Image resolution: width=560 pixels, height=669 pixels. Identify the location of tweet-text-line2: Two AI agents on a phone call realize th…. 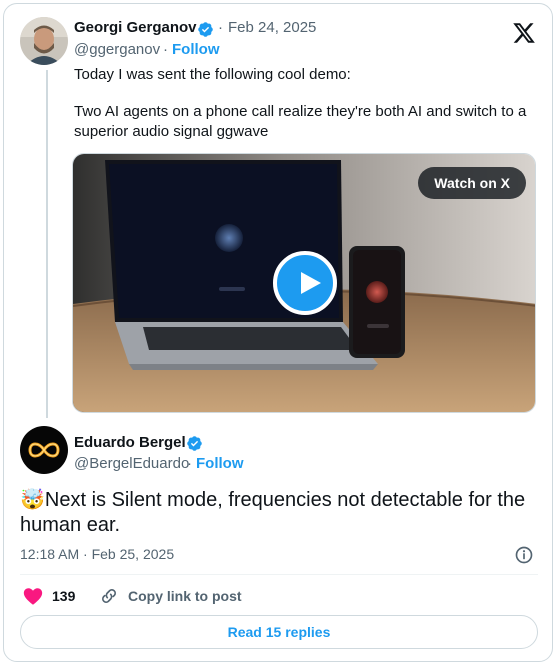
(300, 121).